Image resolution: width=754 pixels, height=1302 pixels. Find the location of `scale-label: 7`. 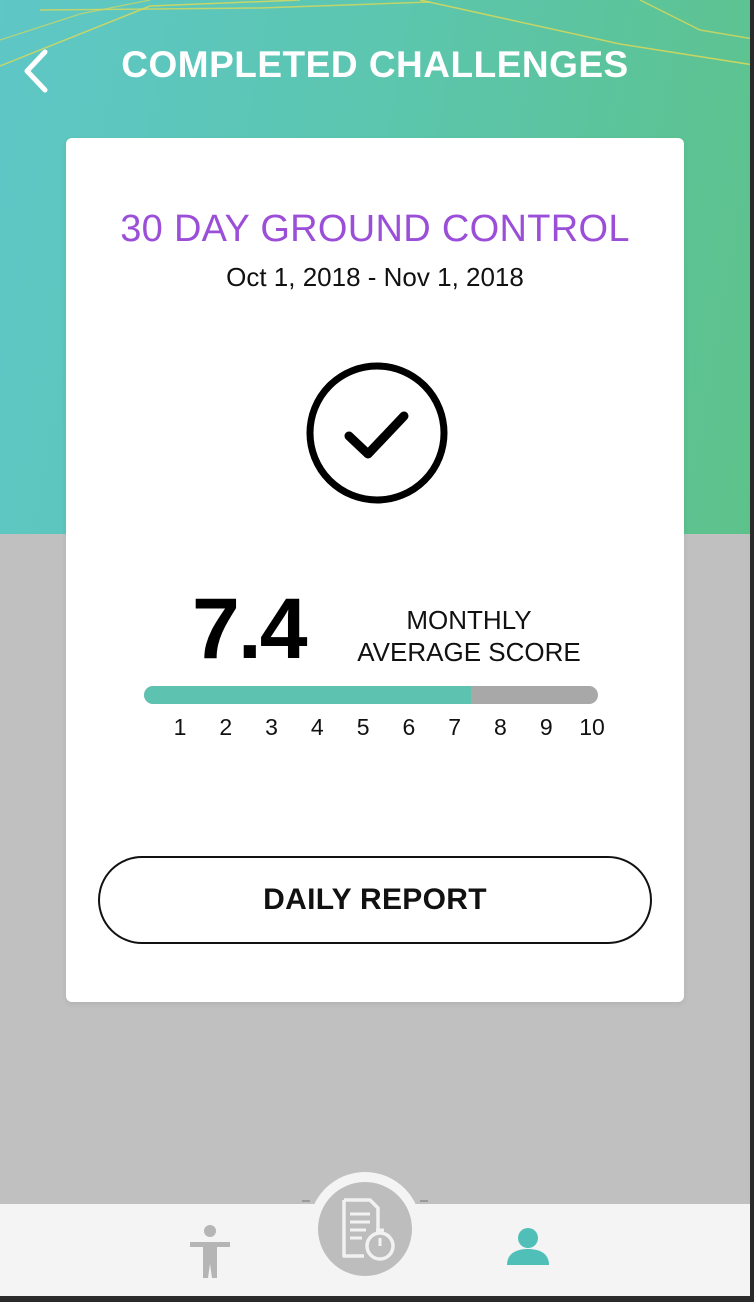

scale-label: 7 is located at coordinates (455, 727).